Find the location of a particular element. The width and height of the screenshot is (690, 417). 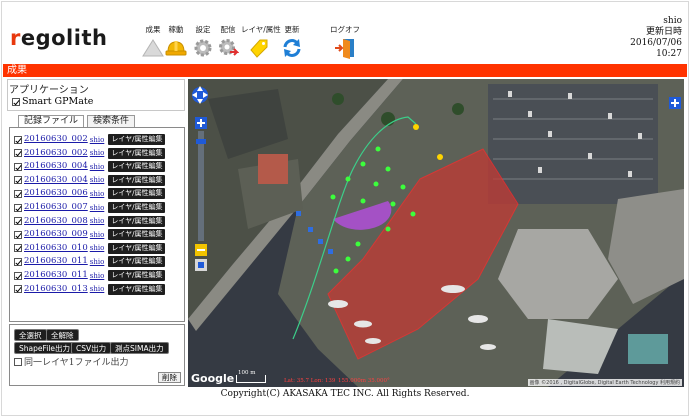

tag-icon is located at coordinates (259, 48).